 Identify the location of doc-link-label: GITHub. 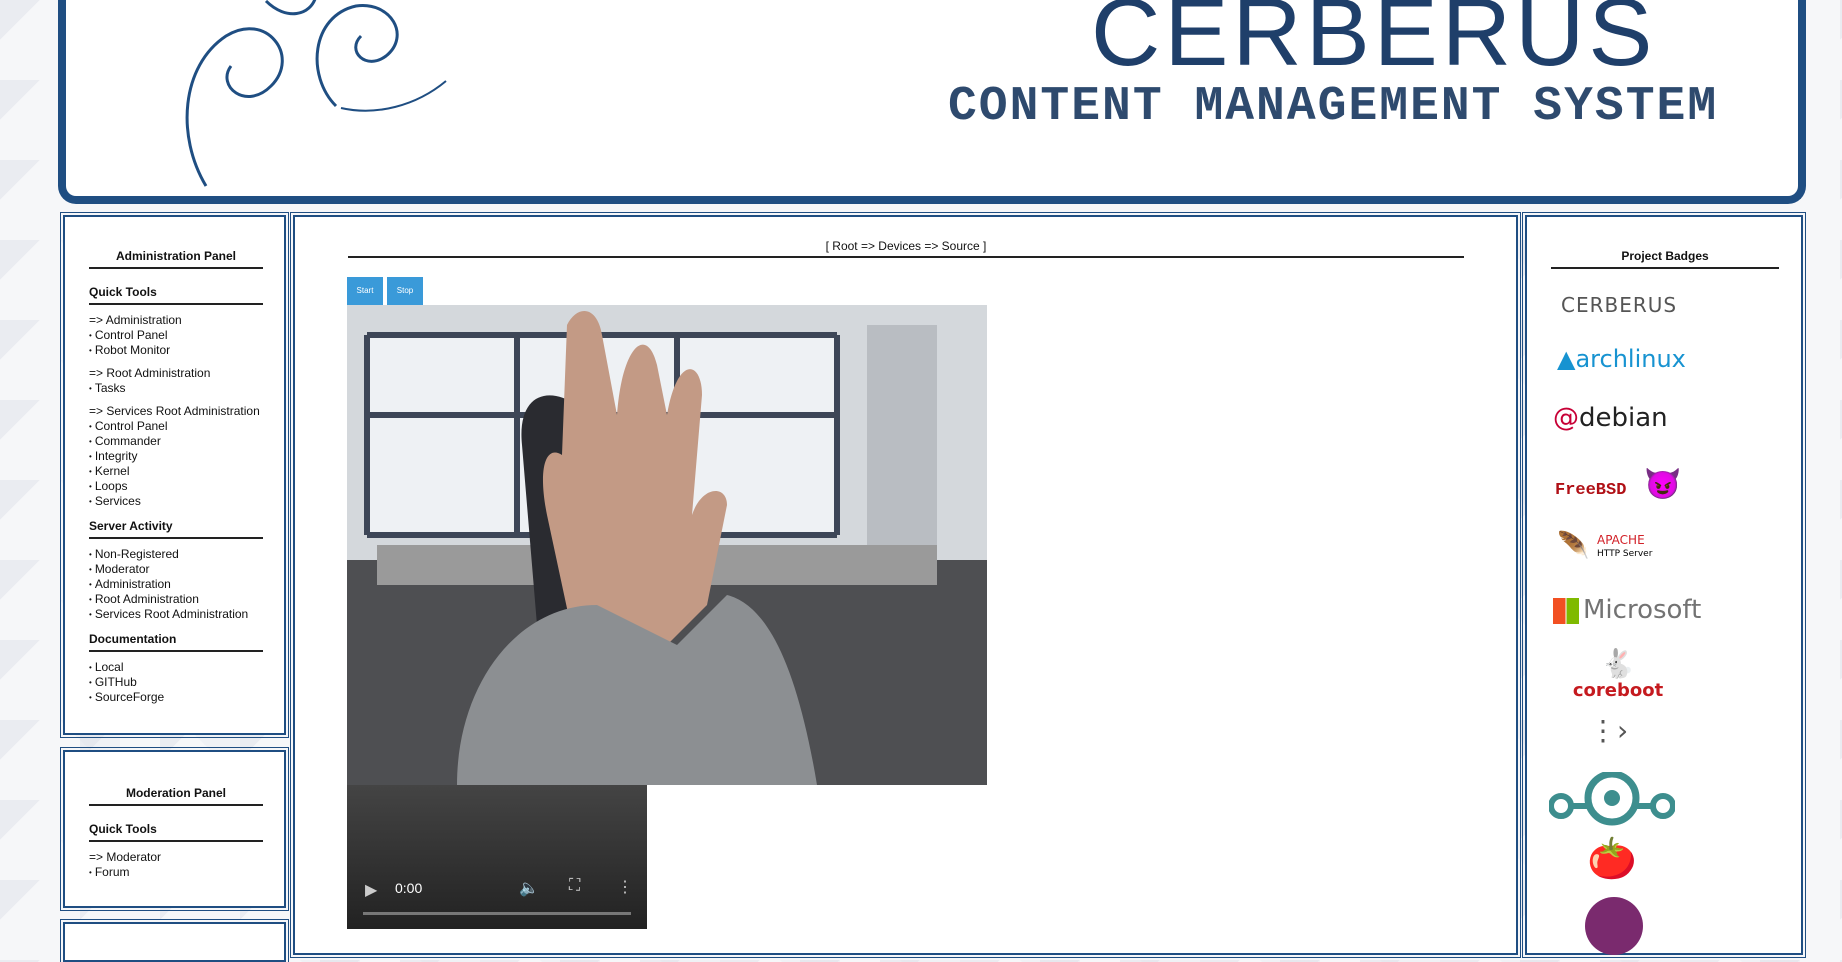
(115, 682).